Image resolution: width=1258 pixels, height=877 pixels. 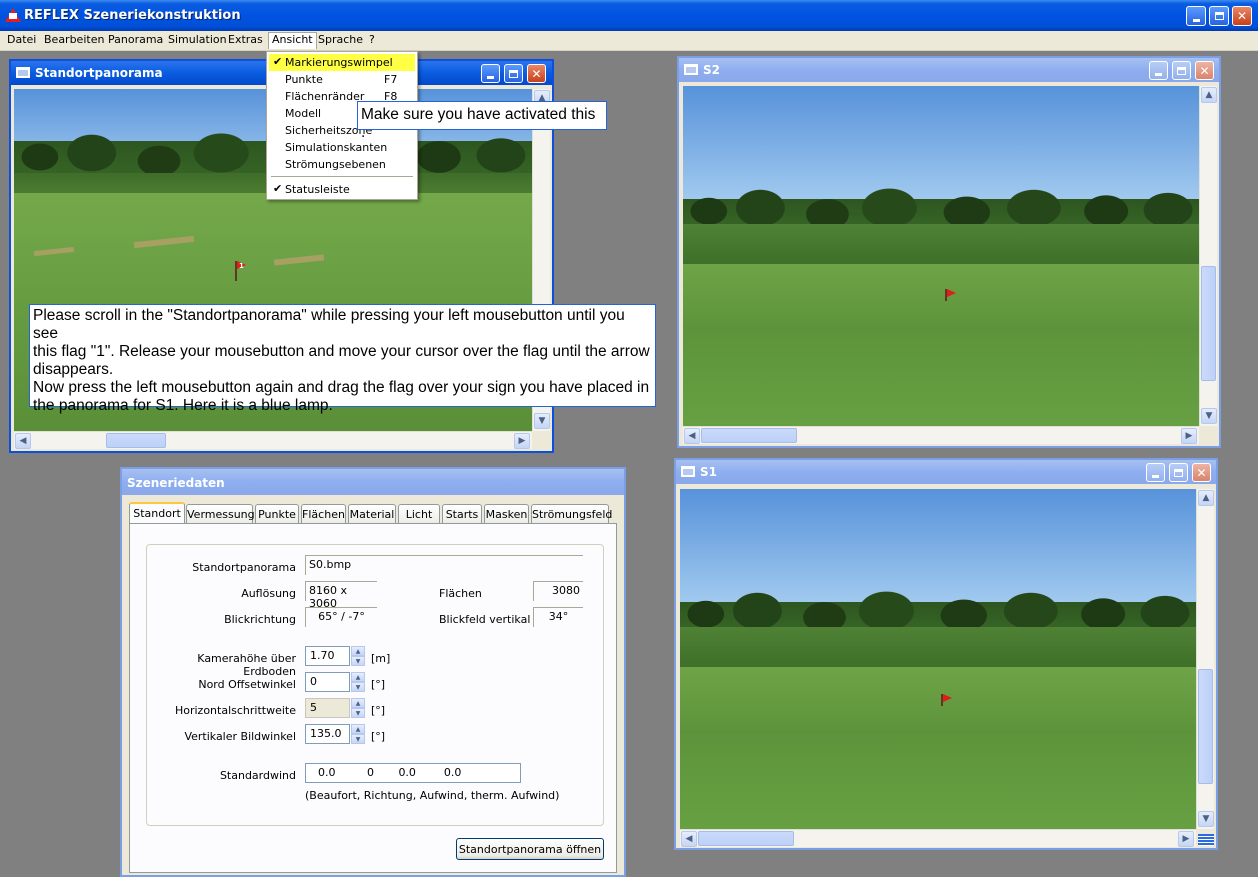 What do you see at coordinates (132, 15) in the screenshot?
I see `app-title: REFLEX Szeneriekonstruktion` at bounding box center [132, 15].